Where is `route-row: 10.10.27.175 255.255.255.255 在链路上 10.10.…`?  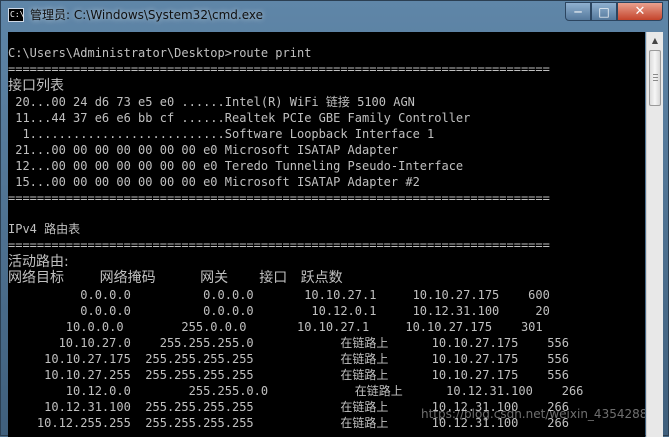
route-row: 10.10.27.175 255.255.255.255 在链路上 10.10.… is located at coordinates (288, 359).